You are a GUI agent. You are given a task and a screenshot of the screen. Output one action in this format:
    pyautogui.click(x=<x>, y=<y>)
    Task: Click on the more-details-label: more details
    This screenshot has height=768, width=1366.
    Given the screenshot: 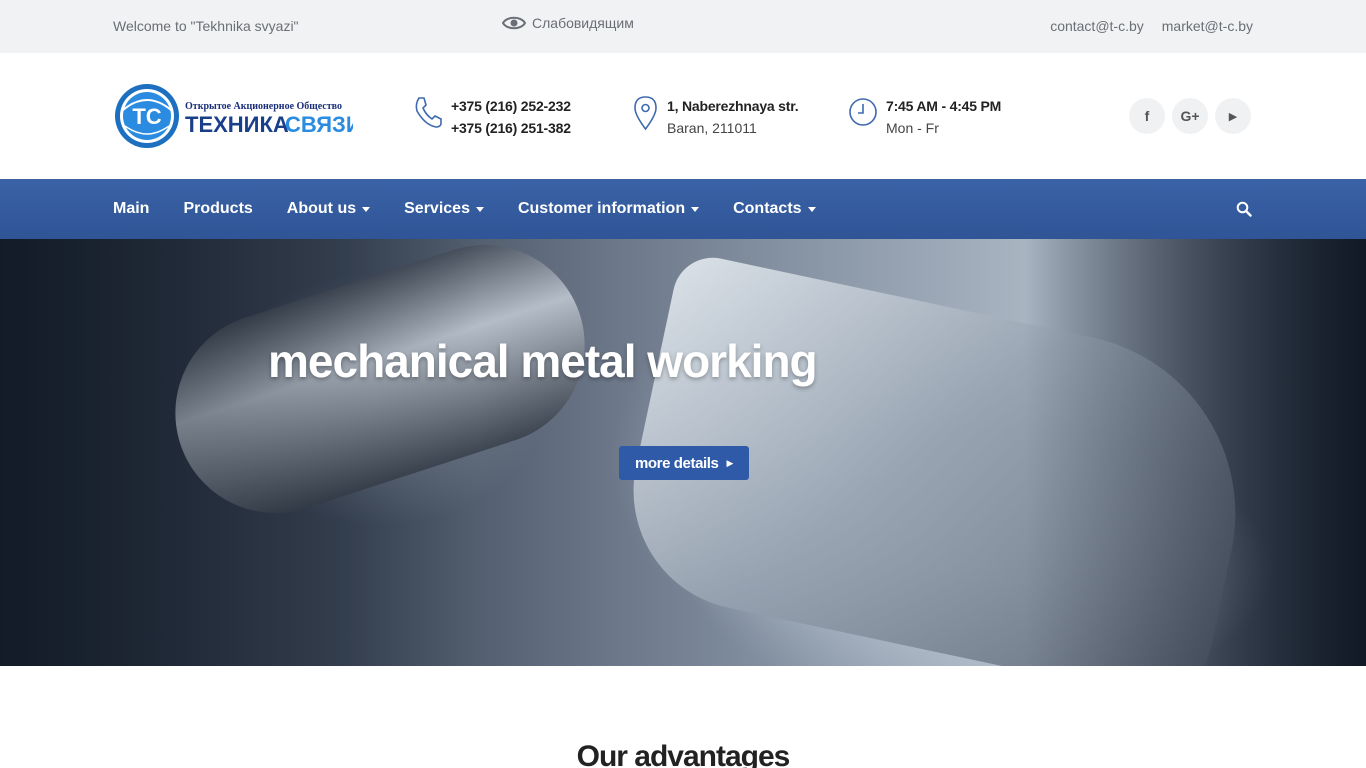 What is the action you would take?
    pyautogui.click(x=676, y=463)
    